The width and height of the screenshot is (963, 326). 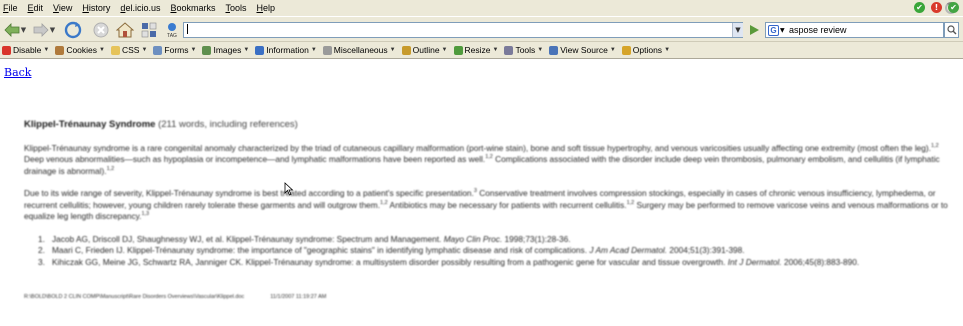 I want to click on devtool-resize: Resize ▼, so click(x=476, y=50).